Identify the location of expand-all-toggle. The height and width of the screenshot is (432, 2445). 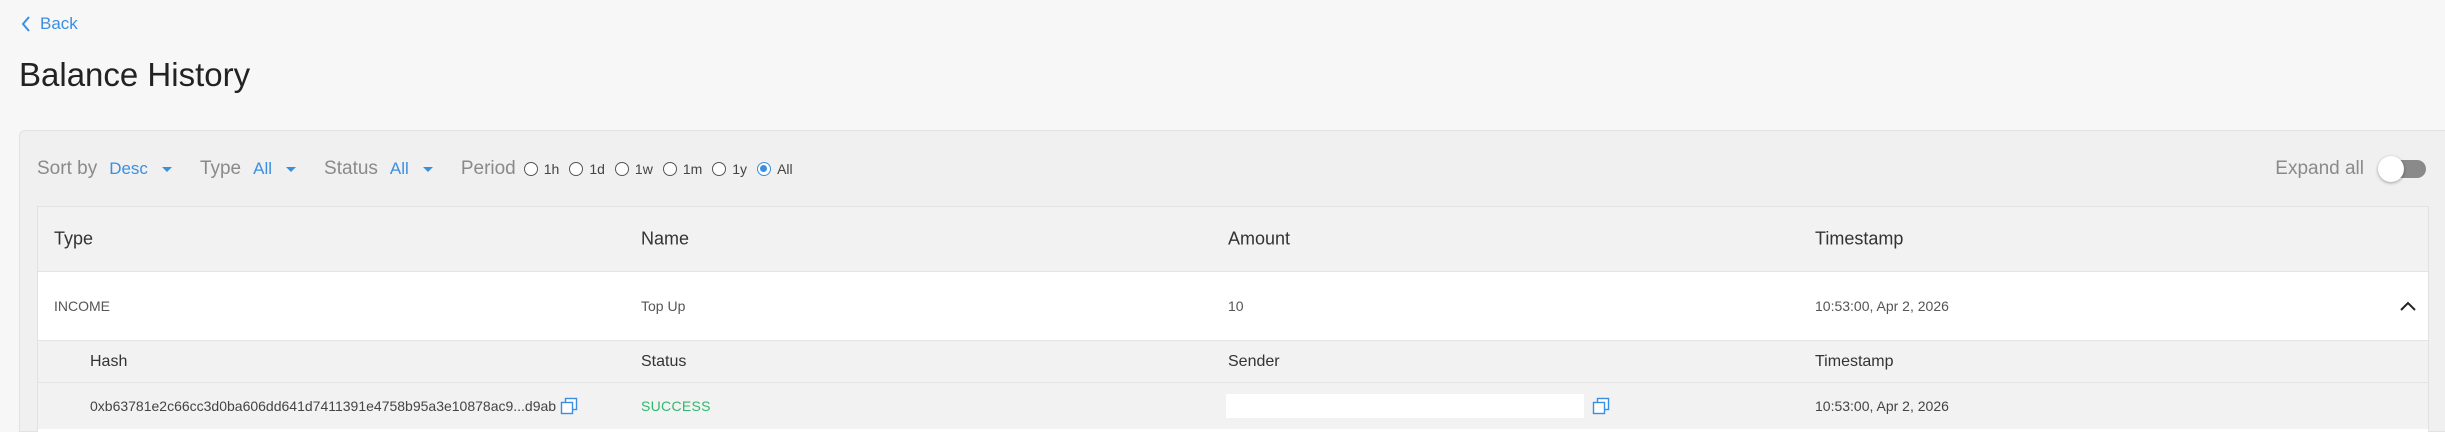
(2402, 169).